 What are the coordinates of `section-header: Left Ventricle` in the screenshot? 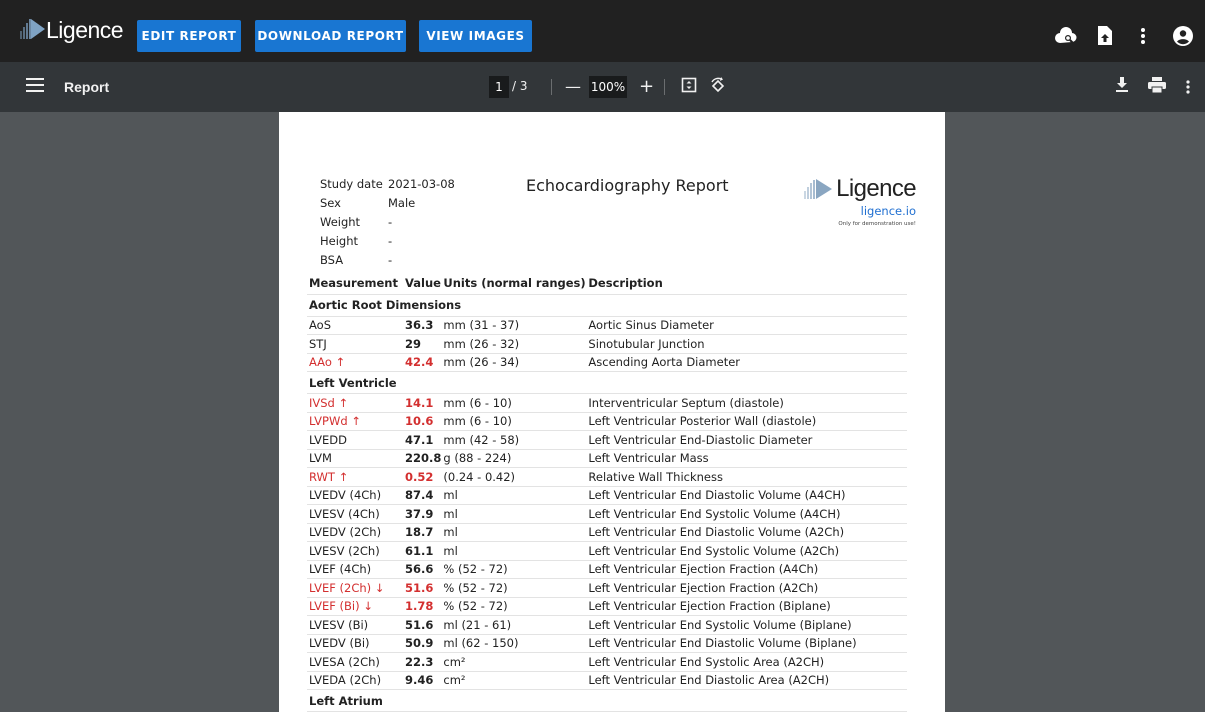 It's located at (607, 382).